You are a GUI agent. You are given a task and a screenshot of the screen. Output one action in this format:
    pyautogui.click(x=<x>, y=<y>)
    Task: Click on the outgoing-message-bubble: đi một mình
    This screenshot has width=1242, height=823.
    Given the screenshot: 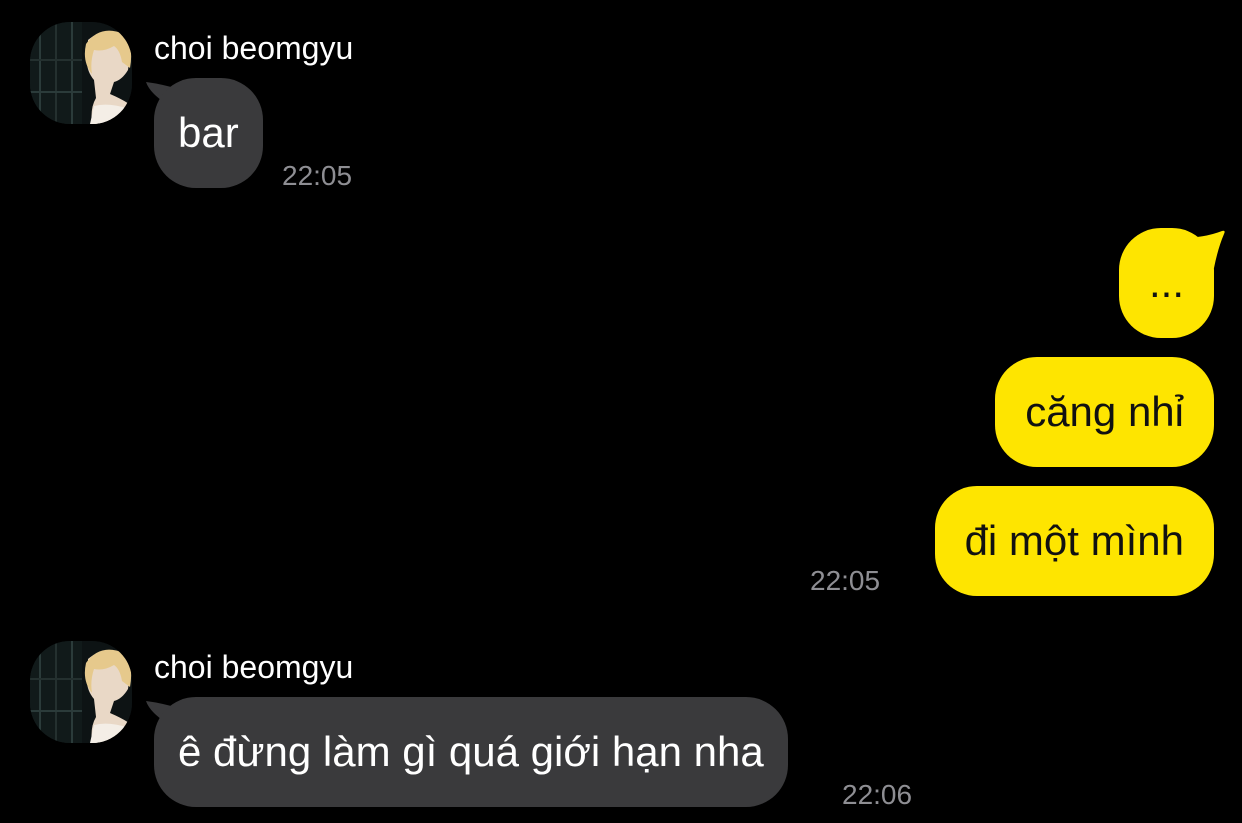 What is the action you would take?
    pyautogui.click(x=1074, y=541)
    